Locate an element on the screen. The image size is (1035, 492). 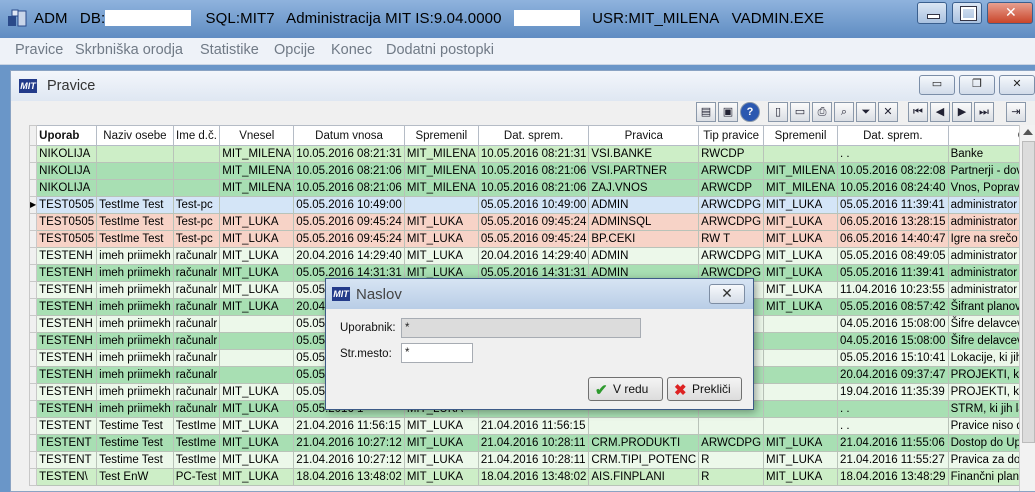
col-header-spremenil-2: Spremenil is located at coordinates (801, 135).